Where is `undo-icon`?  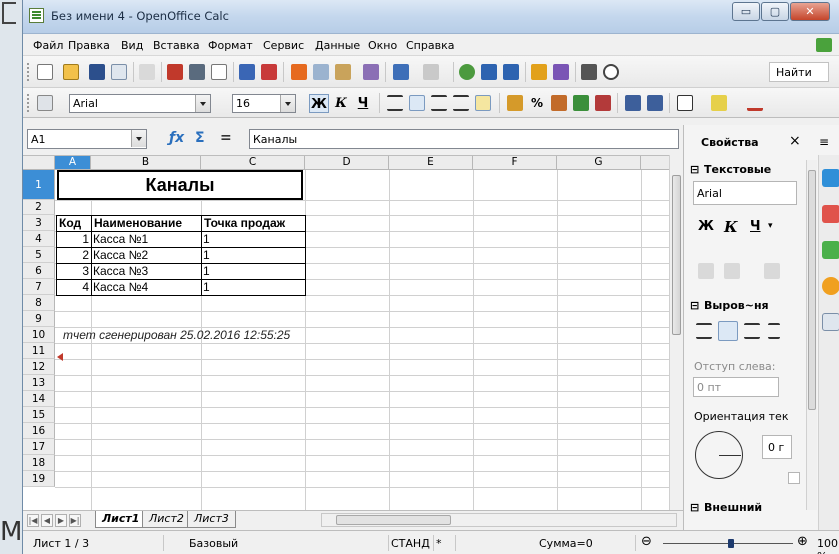
undo-icon is located at coordinates (401, 72).